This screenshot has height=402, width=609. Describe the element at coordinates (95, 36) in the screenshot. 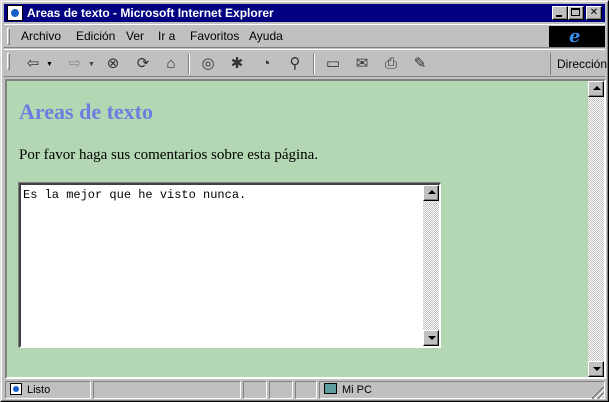

I see `menu-edicion: Edición` at that location.